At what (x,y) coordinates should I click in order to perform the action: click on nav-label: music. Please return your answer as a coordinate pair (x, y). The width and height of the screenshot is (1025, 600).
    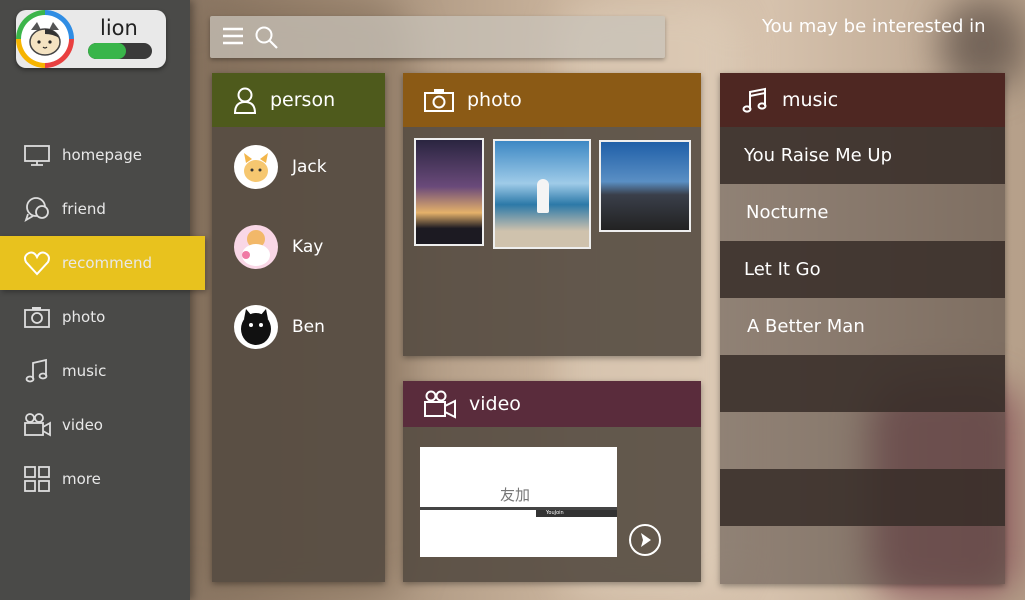
    Looking at the image, I should click on (84, 371).